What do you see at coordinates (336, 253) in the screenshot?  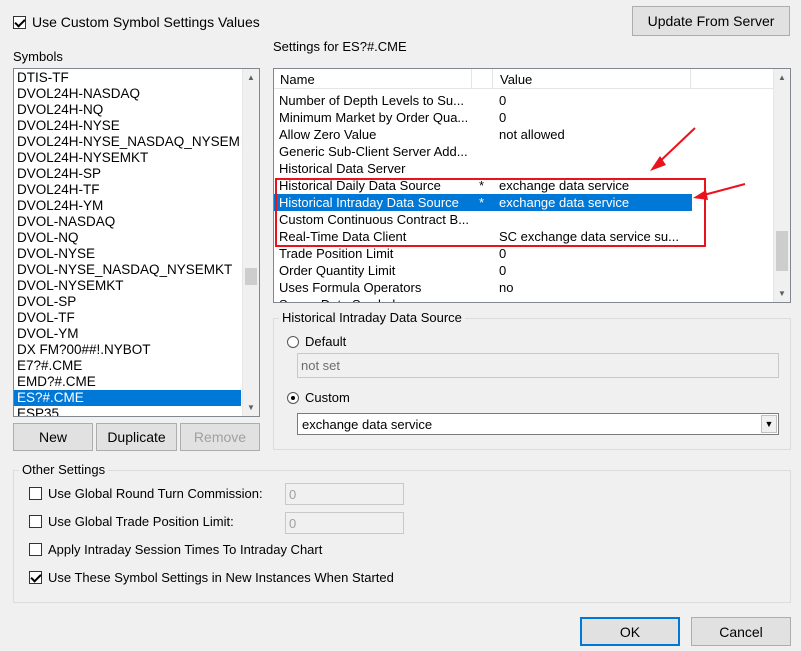 I see `settings-cell-name: Trade Position Limit` at bounding box center [336, 253].